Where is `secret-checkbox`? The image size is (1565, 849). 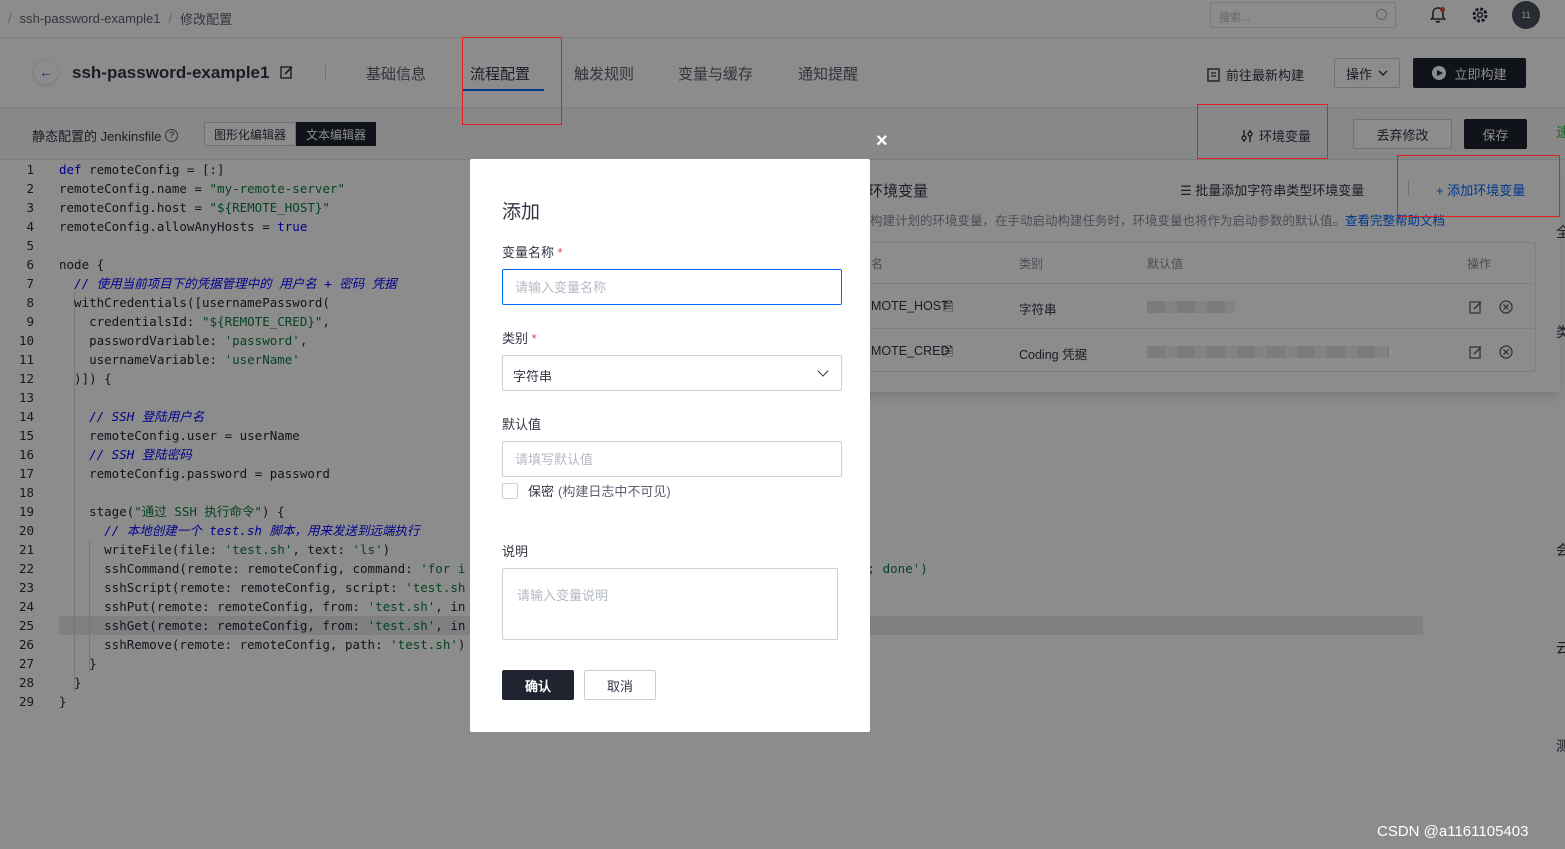 secret-checkbox is located at coordinates (510, 490).